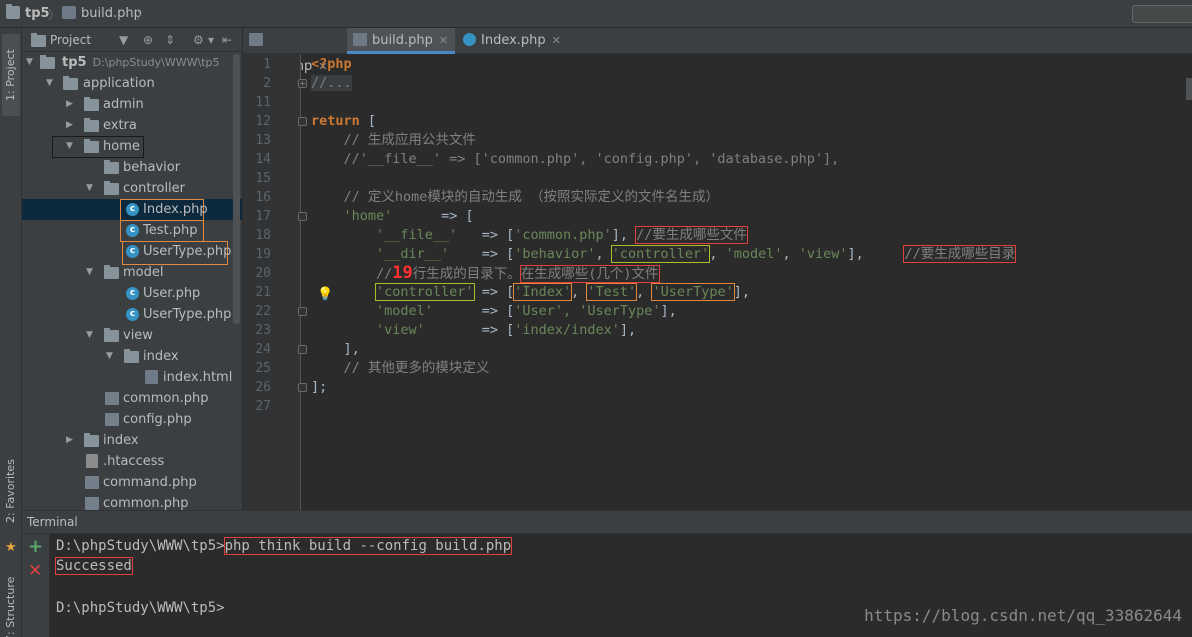  What do you see at coordinates (35, 571) in the screenshot?
I see `close-session-icon: ✕` at bounding box center [35, 571].